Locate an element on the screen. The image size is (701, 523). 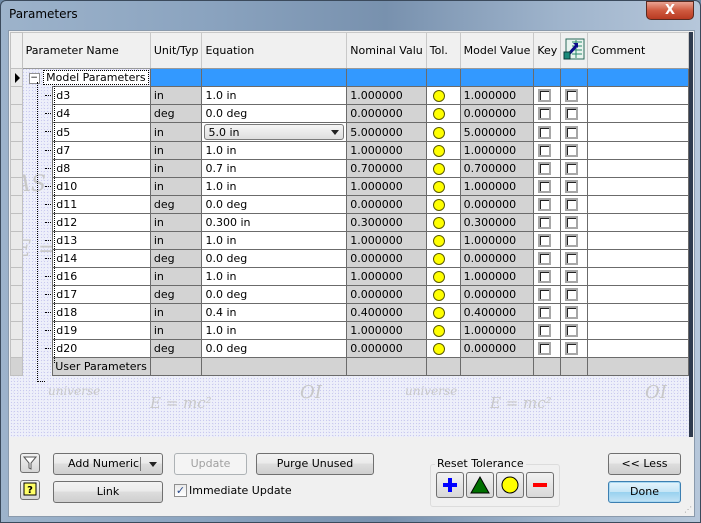
column-header-comment: Comment is located at coordinates (638, 50).